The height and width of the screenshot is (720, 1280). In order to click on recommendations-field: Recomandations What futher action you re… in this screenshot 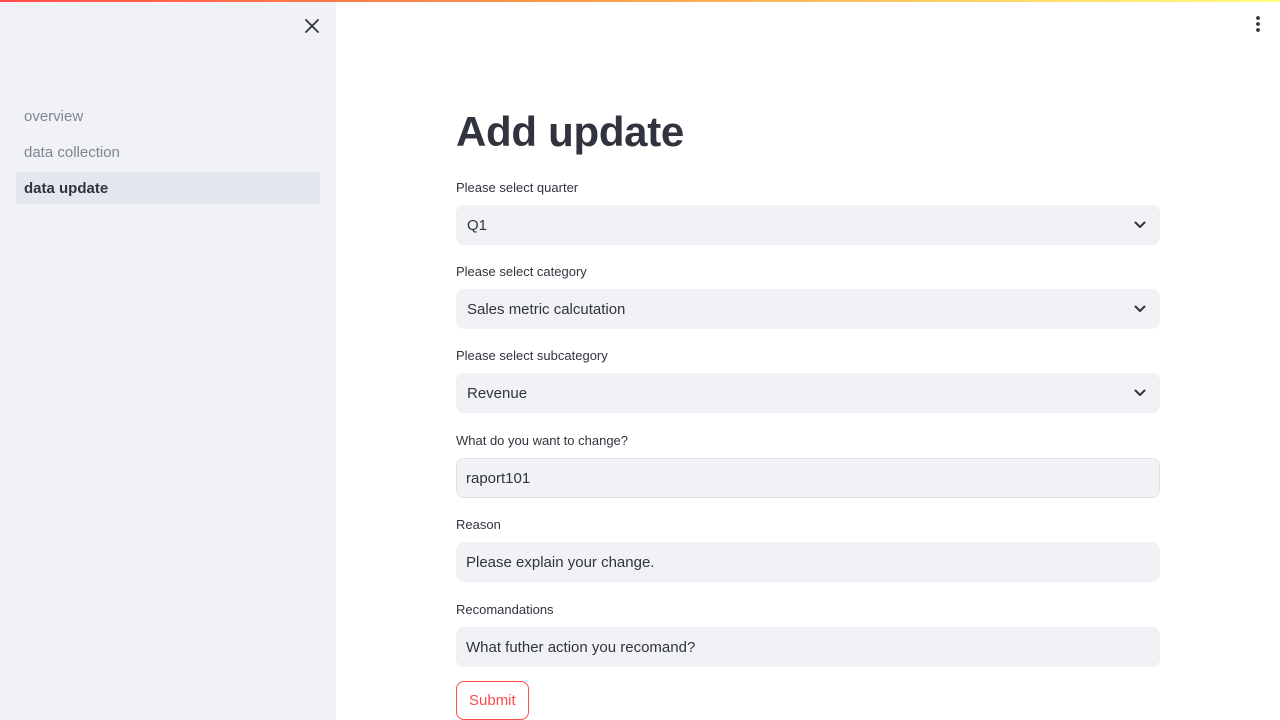, I will do `click(808, 634)`.